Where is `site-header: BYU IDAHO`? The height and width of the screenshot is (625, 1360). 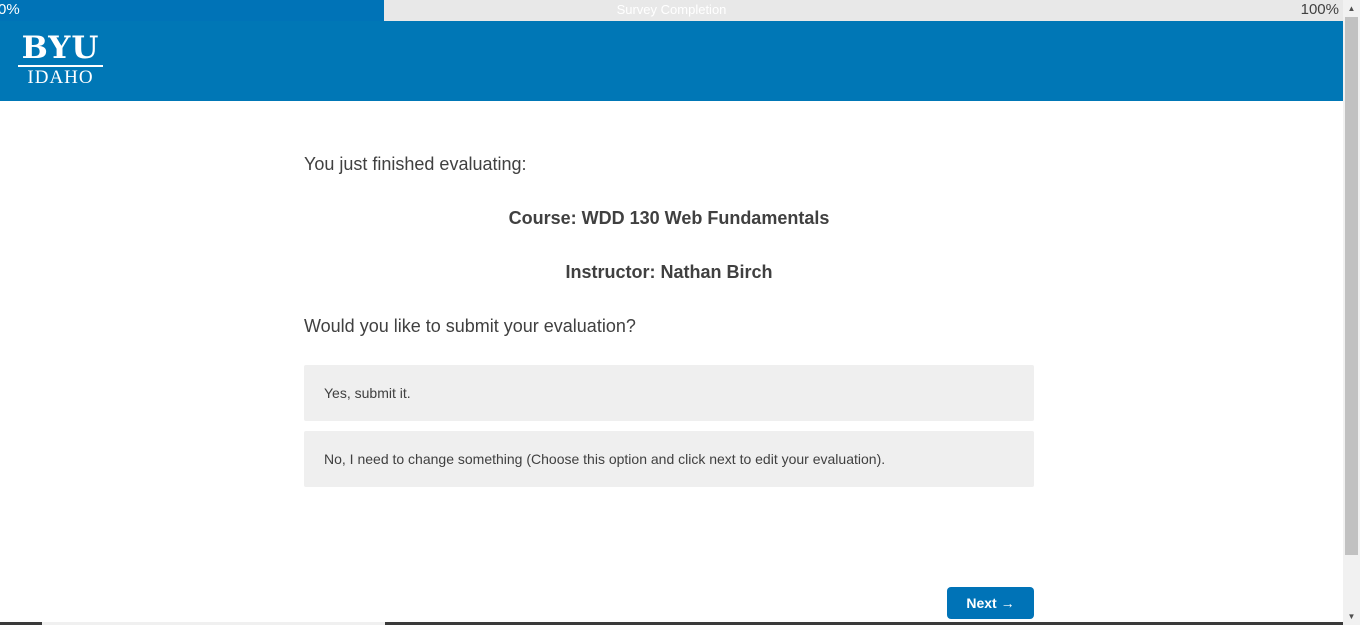
site-header: BYU IDAHO is located at coordinates (671, 61).